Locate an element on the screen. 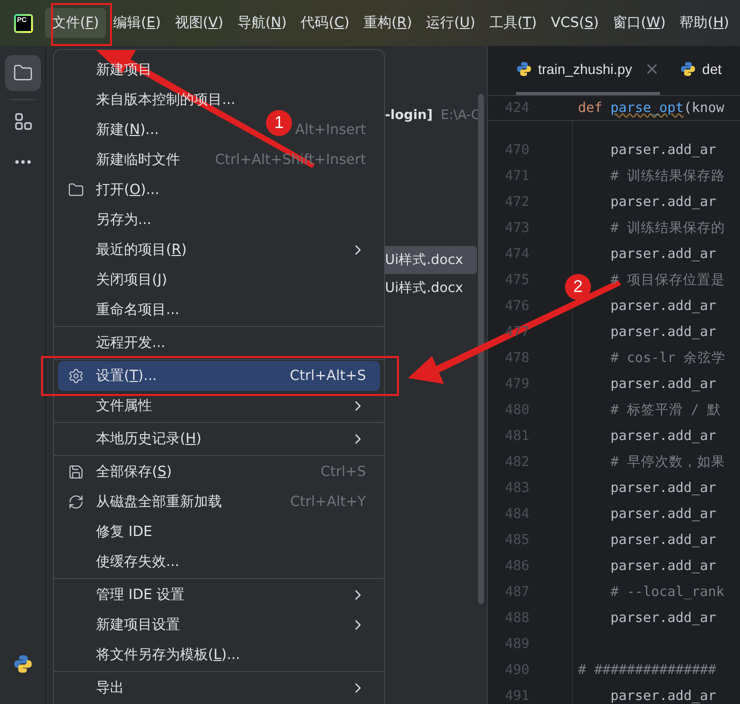 The height and width of the screenshot is (704, 740). highlight-frame is located at coordinates (81, 24).